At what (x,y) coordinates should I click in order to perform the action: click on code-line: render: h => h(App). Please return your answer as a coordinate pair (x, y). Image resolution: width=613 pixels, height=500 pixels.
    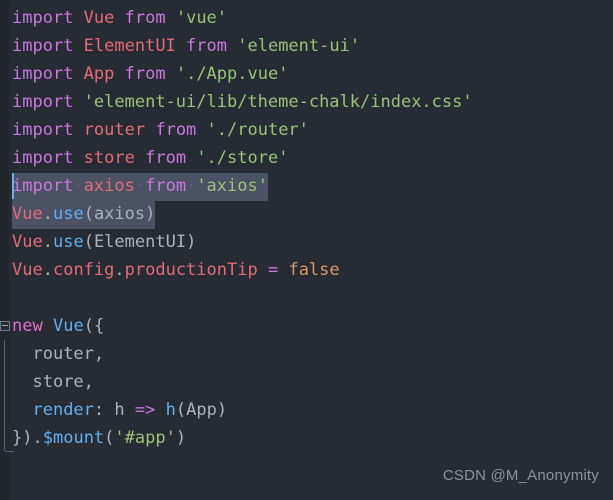
    Looking at the image, I should click on (306, 410).